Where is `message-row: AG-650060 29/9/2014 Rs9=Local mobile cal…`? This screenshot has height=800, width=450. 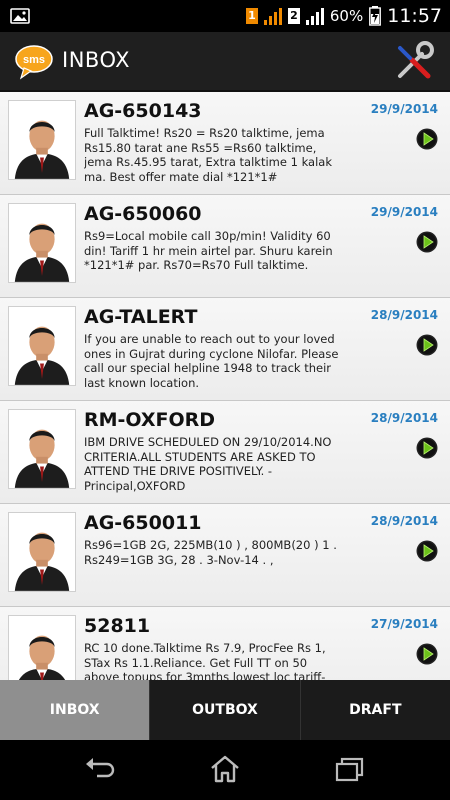 message-row: AG-650060 29/9/2014 Rs9=Local mobile cal… is located at coordinates (225, 246).